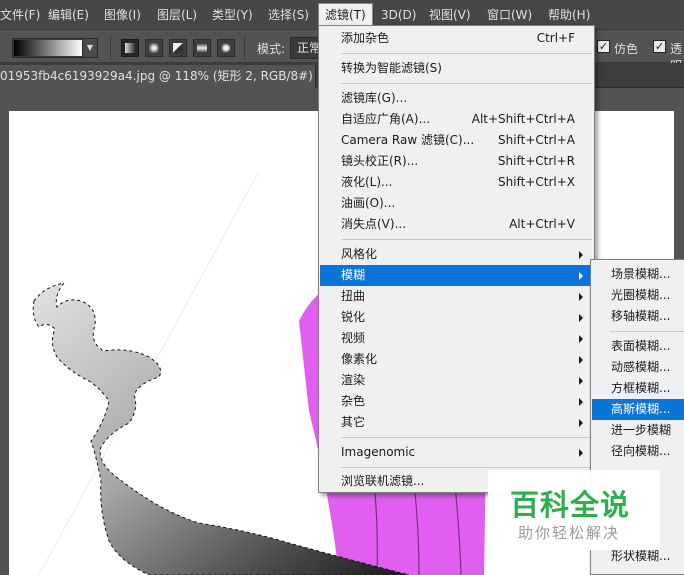  What do you see at coordinates (68, 15) in the screenshot?
I see `menu-edit: 编辑(E)` at bounding box center [68, 15].